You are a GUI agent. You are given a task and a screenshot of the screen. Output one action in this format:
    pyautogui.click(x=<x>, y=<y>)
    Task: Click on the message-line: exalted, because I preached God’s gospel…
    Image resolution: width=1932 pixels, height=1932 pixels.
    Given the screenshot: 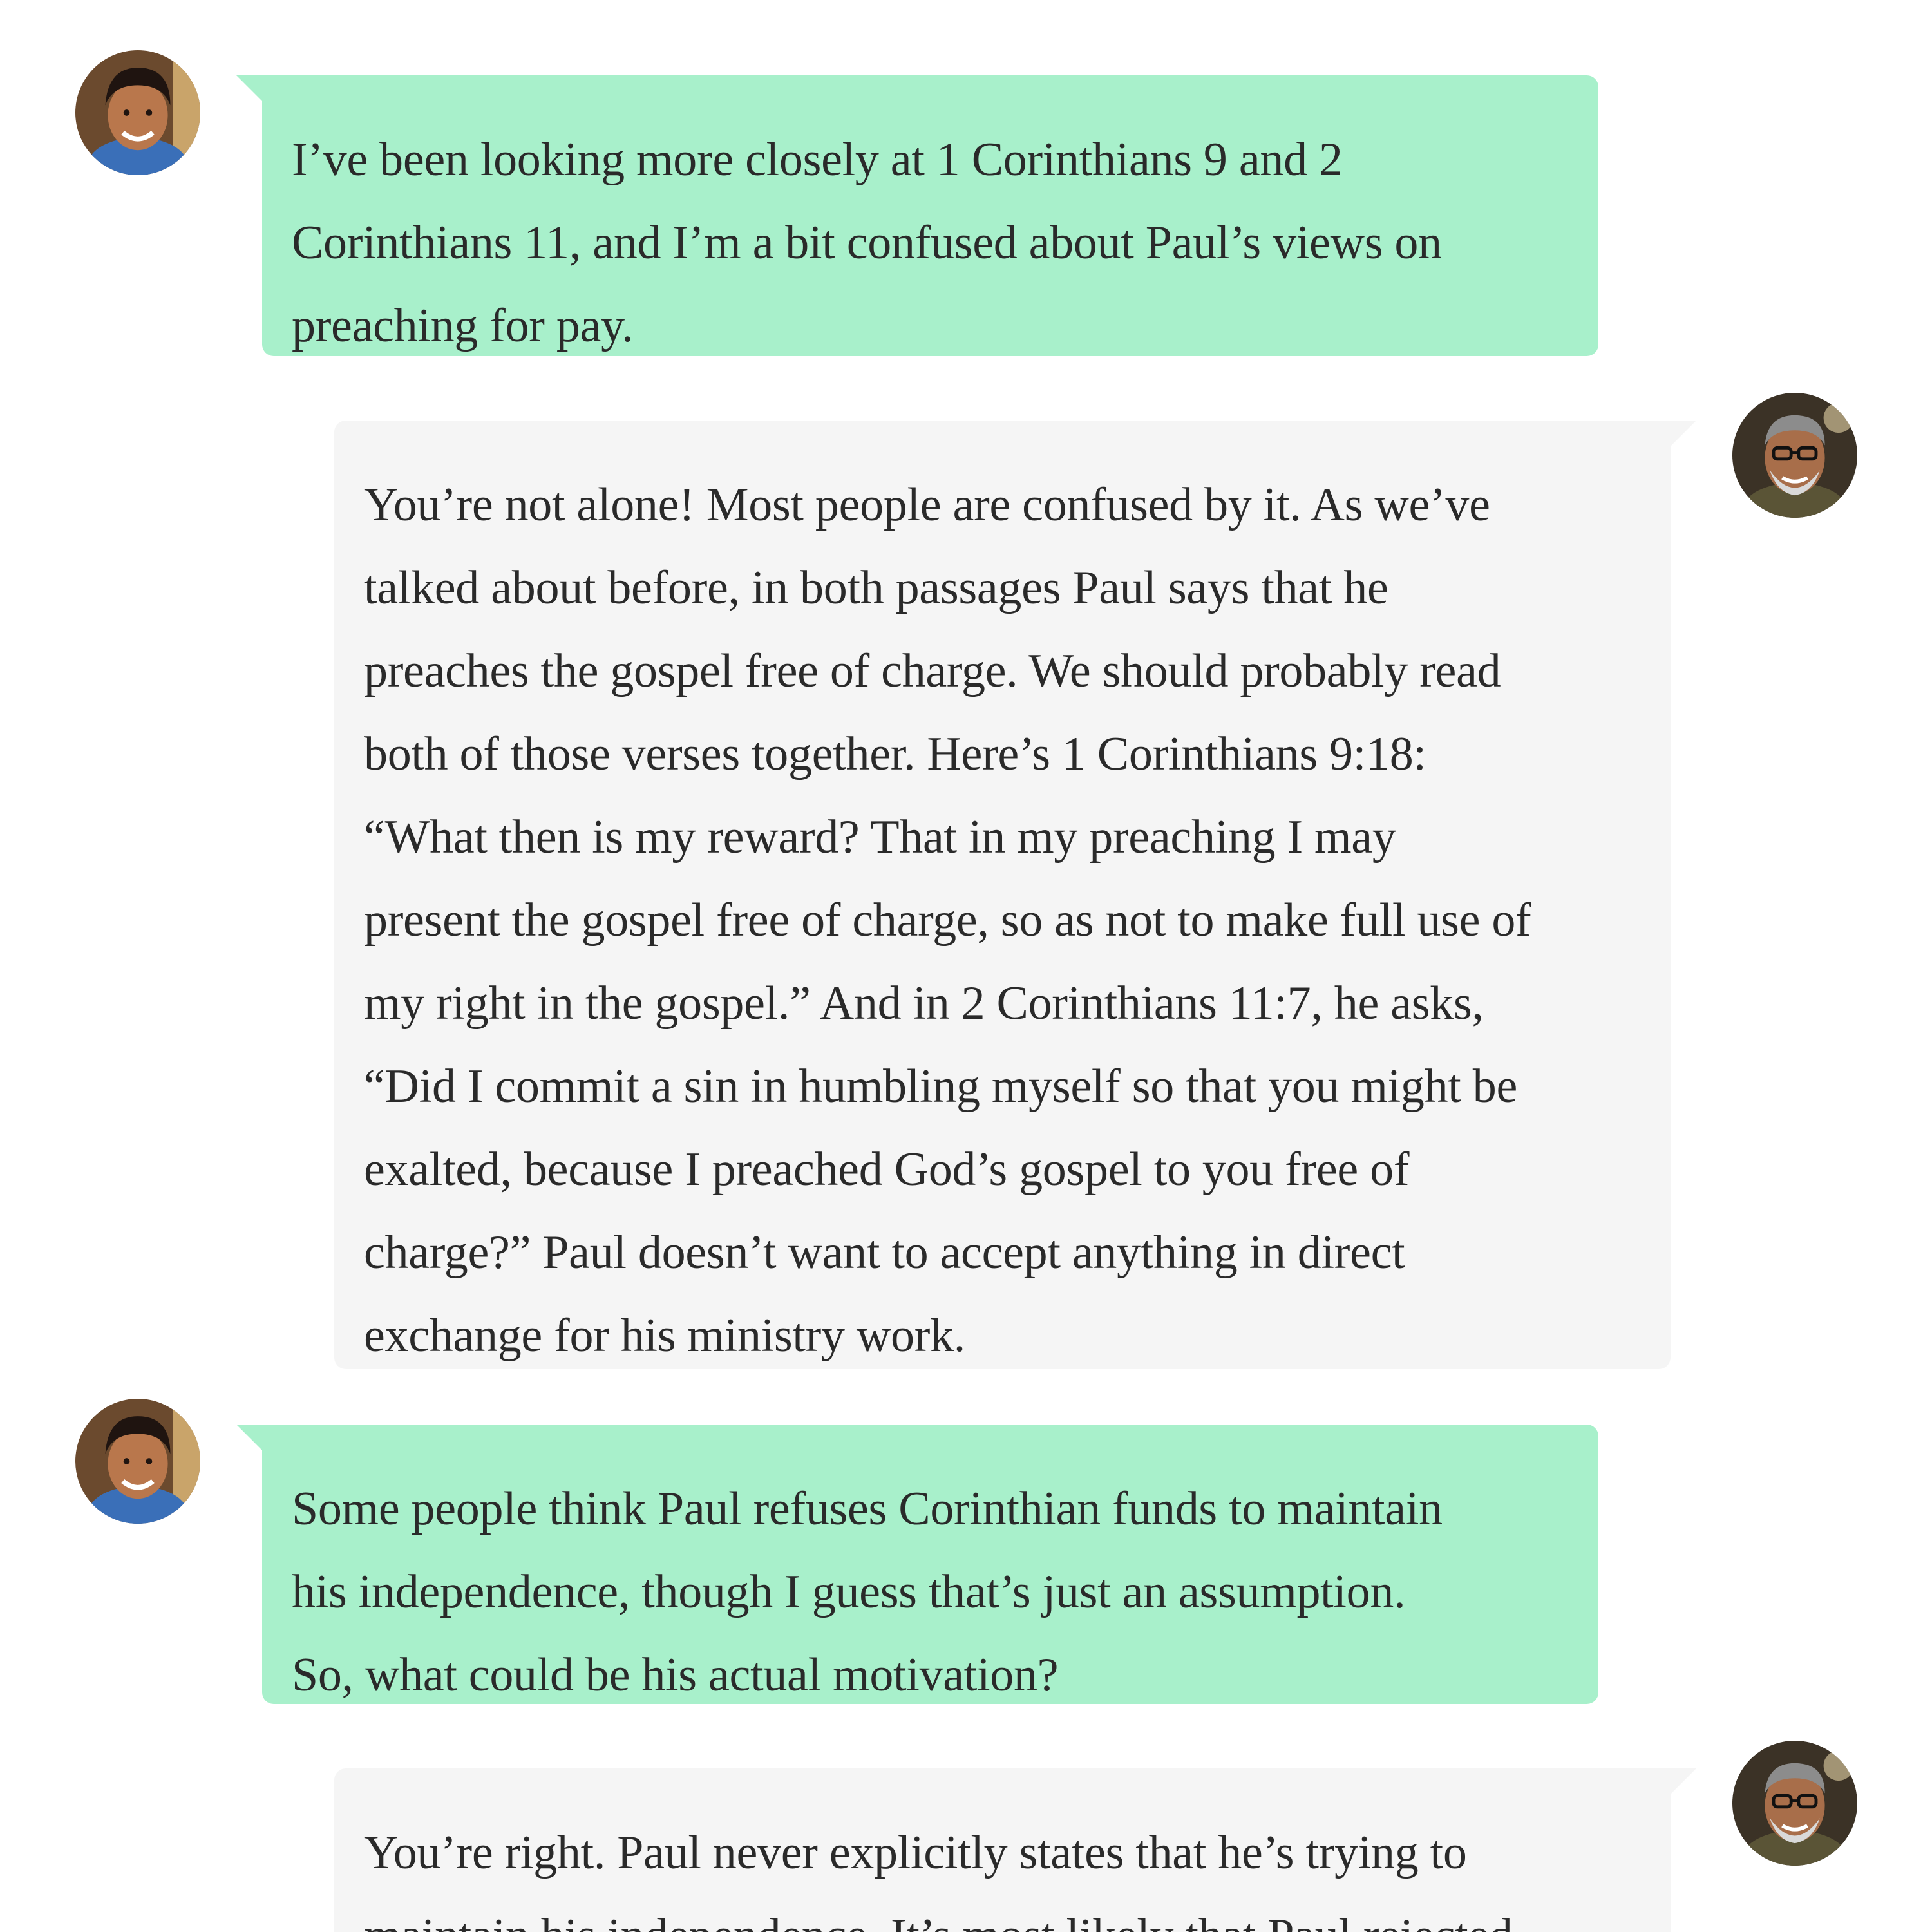 What is the action you would take?
    pyautogui.click(x=887, y=1169)
    